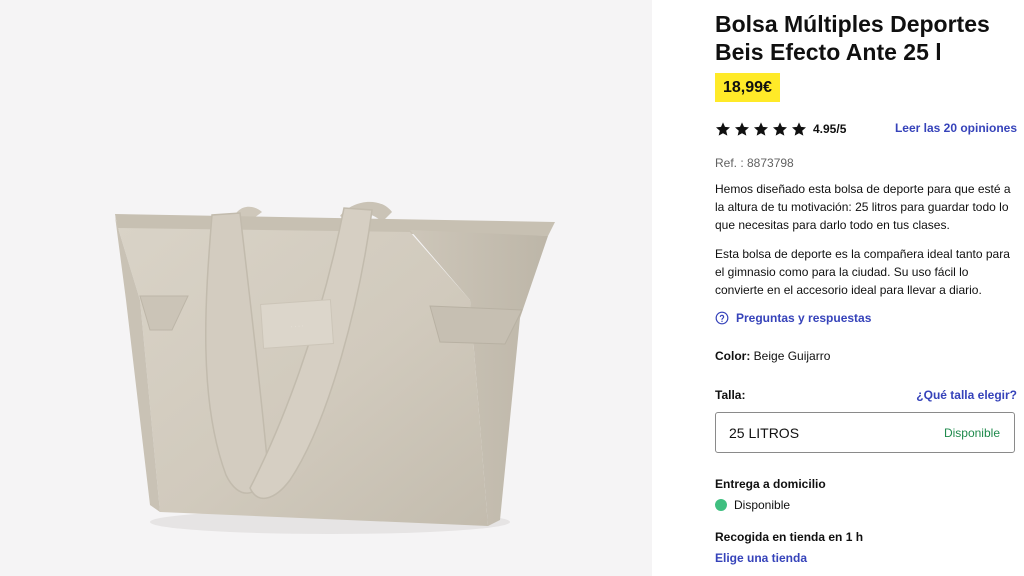 The image size is (1024, 576). I want to click on product-ref: Ref. : 8873798, so click(754, 163).